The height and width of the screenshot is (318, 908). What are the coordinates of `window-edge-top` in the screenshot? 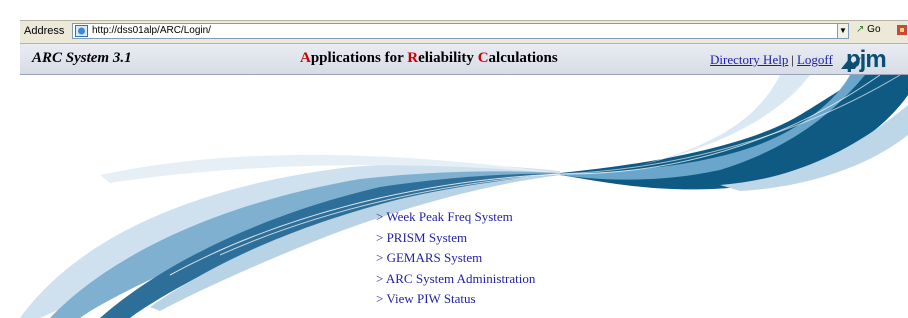 It's located at (464, 10).